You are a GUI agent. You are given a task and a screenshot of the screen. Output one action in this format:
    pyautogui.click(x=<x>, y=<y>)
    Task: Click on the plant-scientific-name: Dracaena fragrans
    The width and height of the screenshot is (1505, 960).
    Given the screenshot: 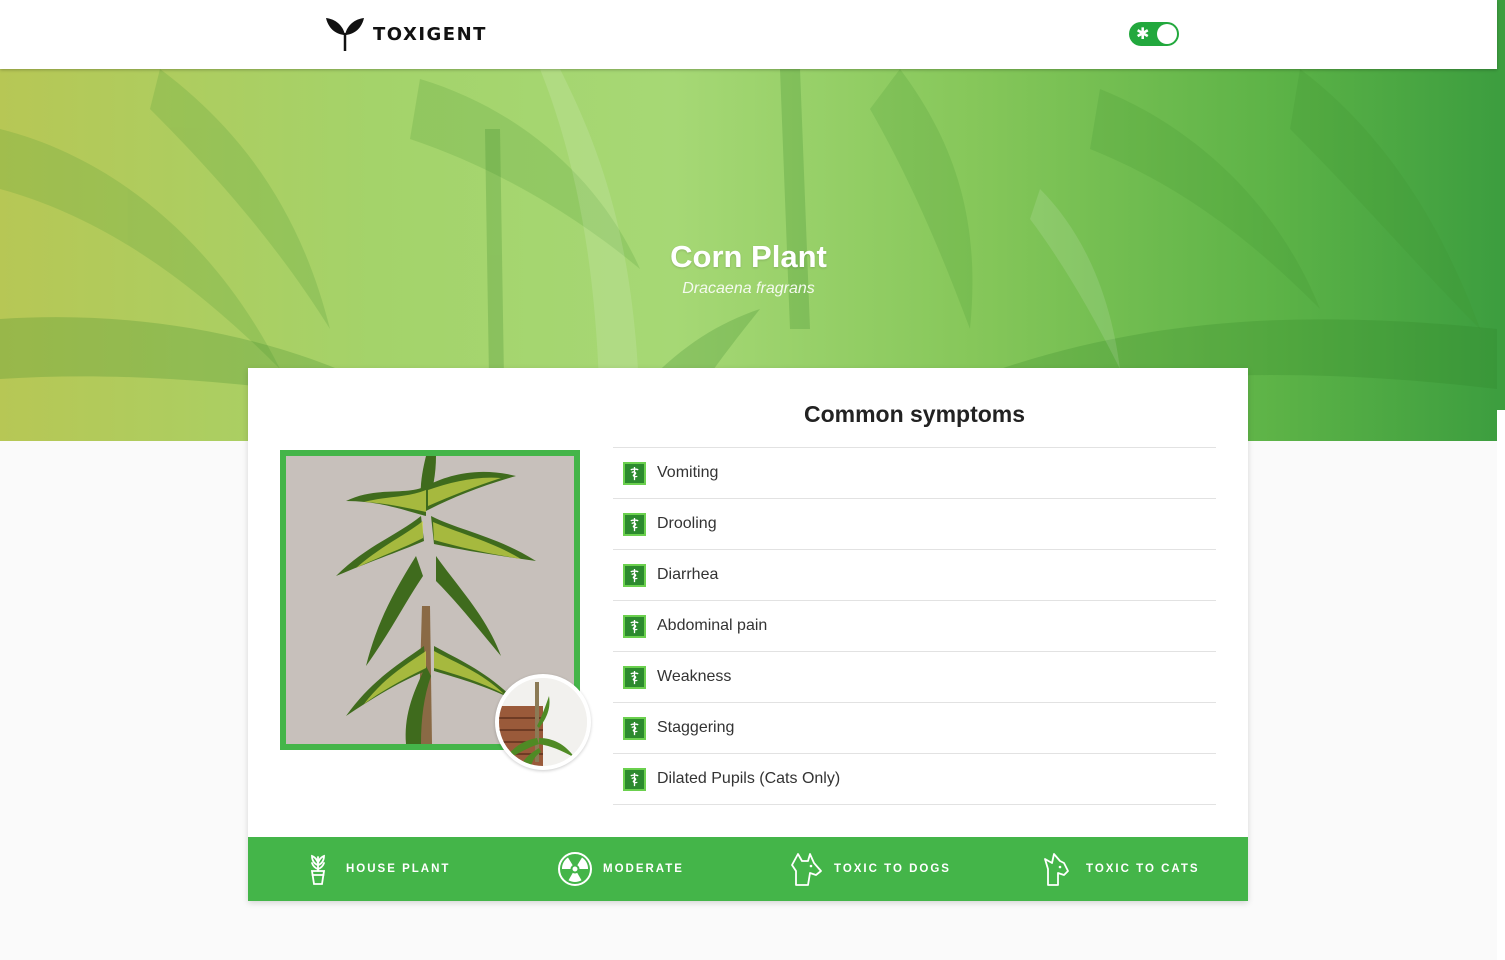 What is the action you would take?
    pyautogui.click(x=748, y=288)
    